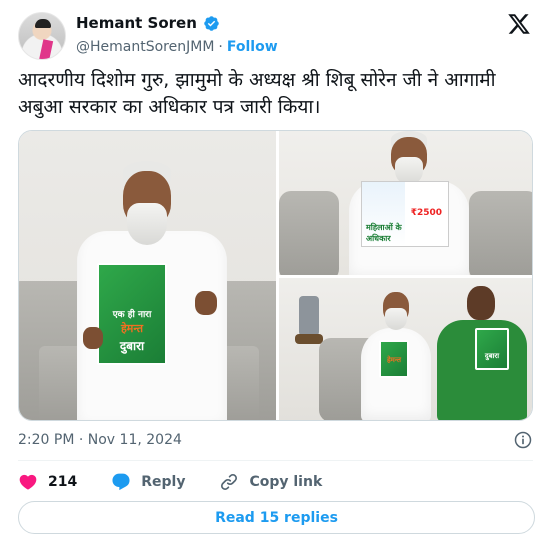  Describe the element at coordinates (145, 47) in the screenshot. I see `author-handle: @HemantSorenJMM` at that location.